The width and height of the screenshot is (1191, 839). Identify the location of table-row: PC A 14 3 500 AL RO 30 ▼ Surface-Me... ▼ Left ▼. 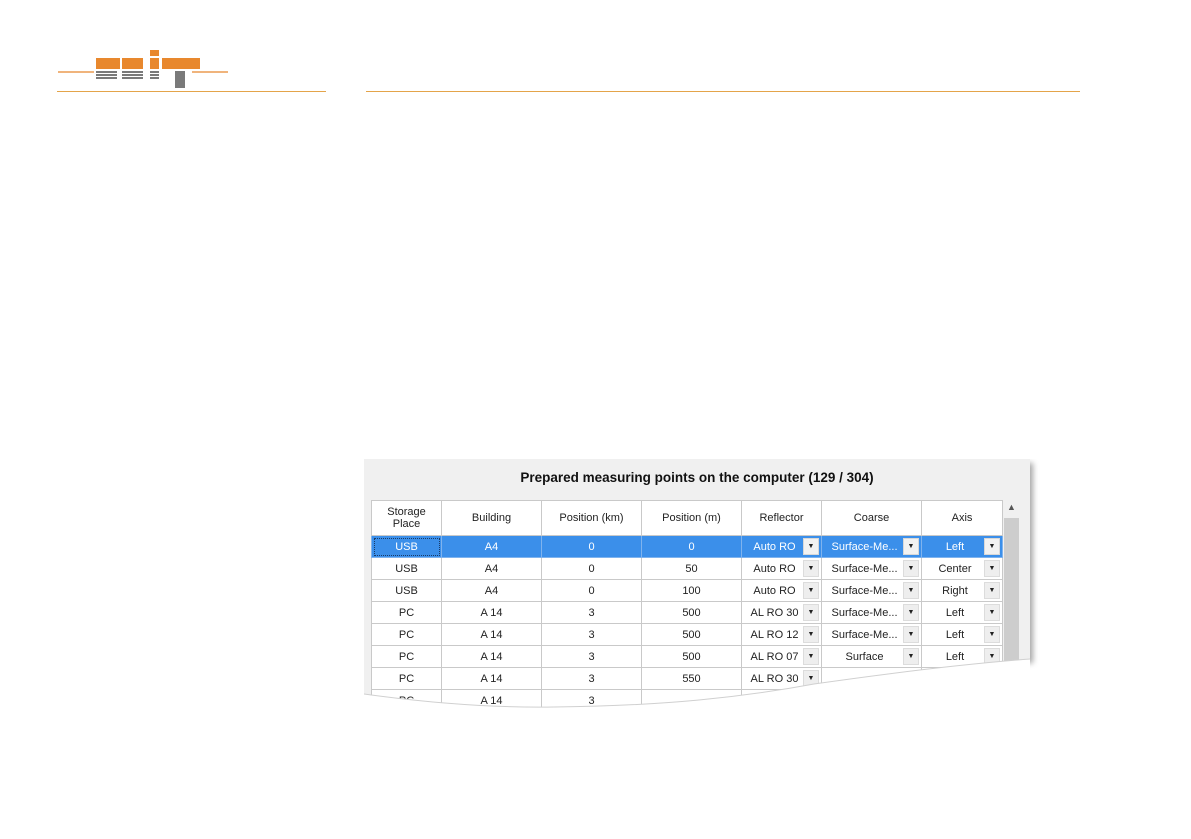
(687, 612).